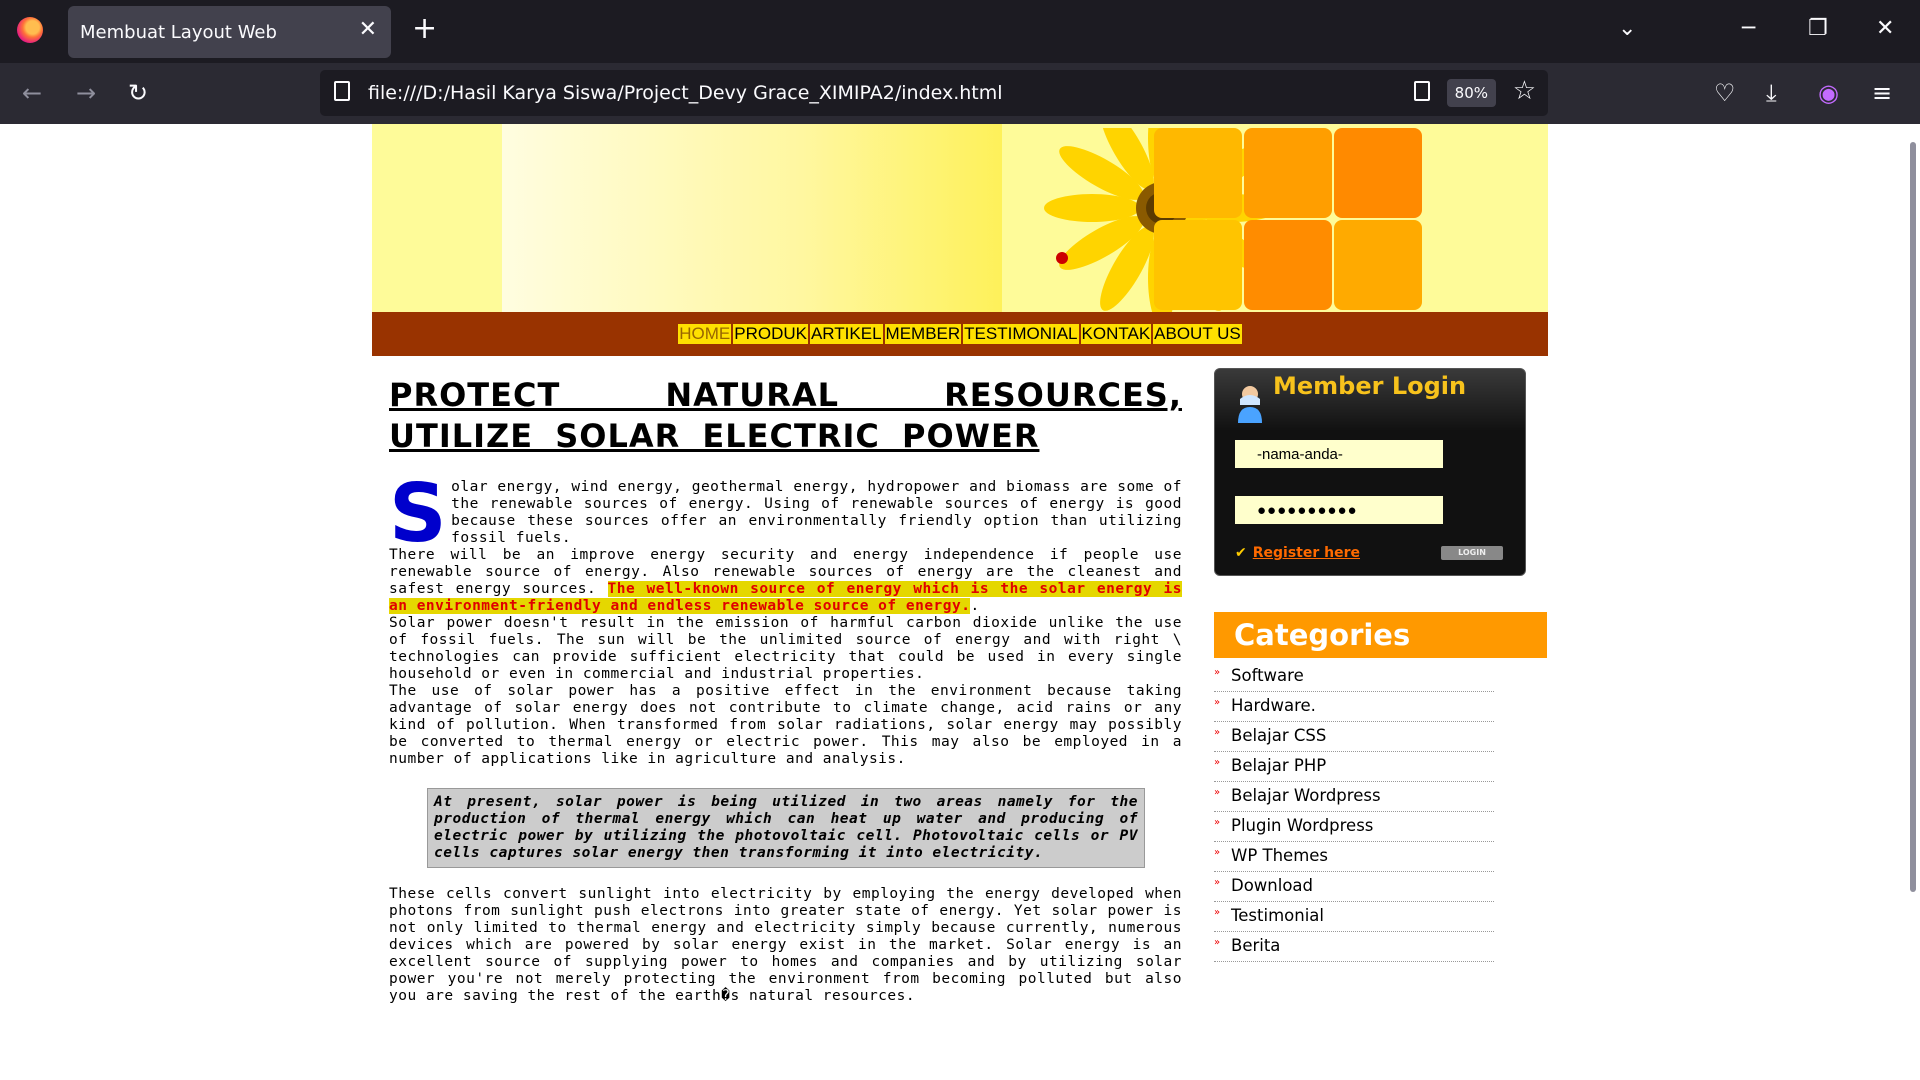 Image resolution: width=1920 pixels, height=1080 pixels. I want to click on reload-button: ↻, so click(138, 93).